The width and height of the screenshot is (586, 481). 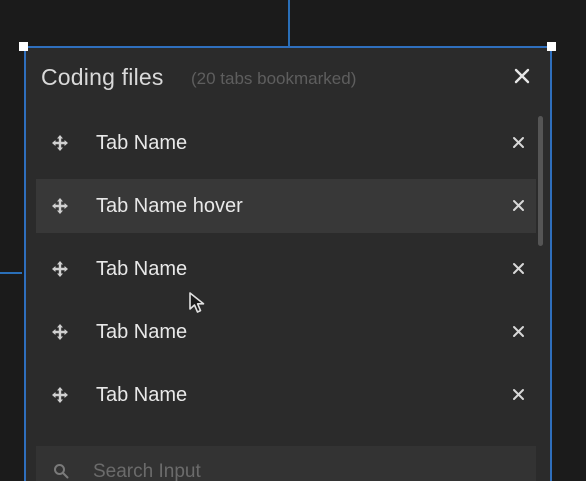 I want to click on list-scrollbar, so click(x=540, y=181).